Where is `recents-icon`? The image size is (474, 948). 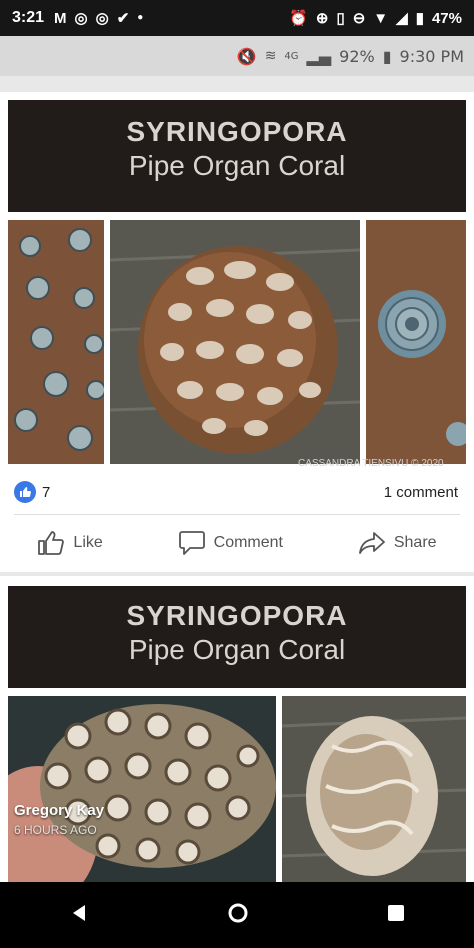 recents-icon is located at coordinates (396, 915).